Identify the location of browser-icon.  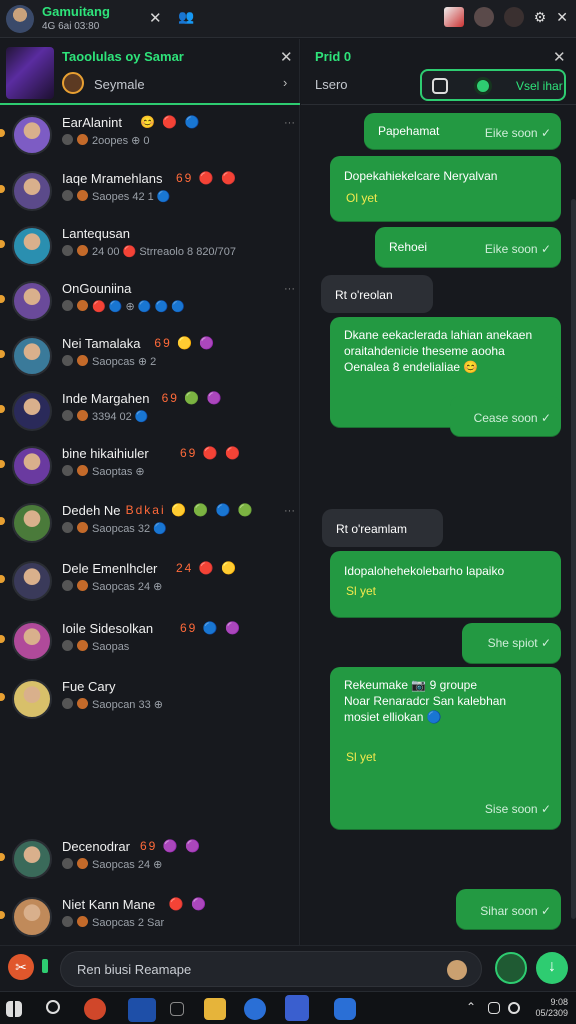
(95, 1009).